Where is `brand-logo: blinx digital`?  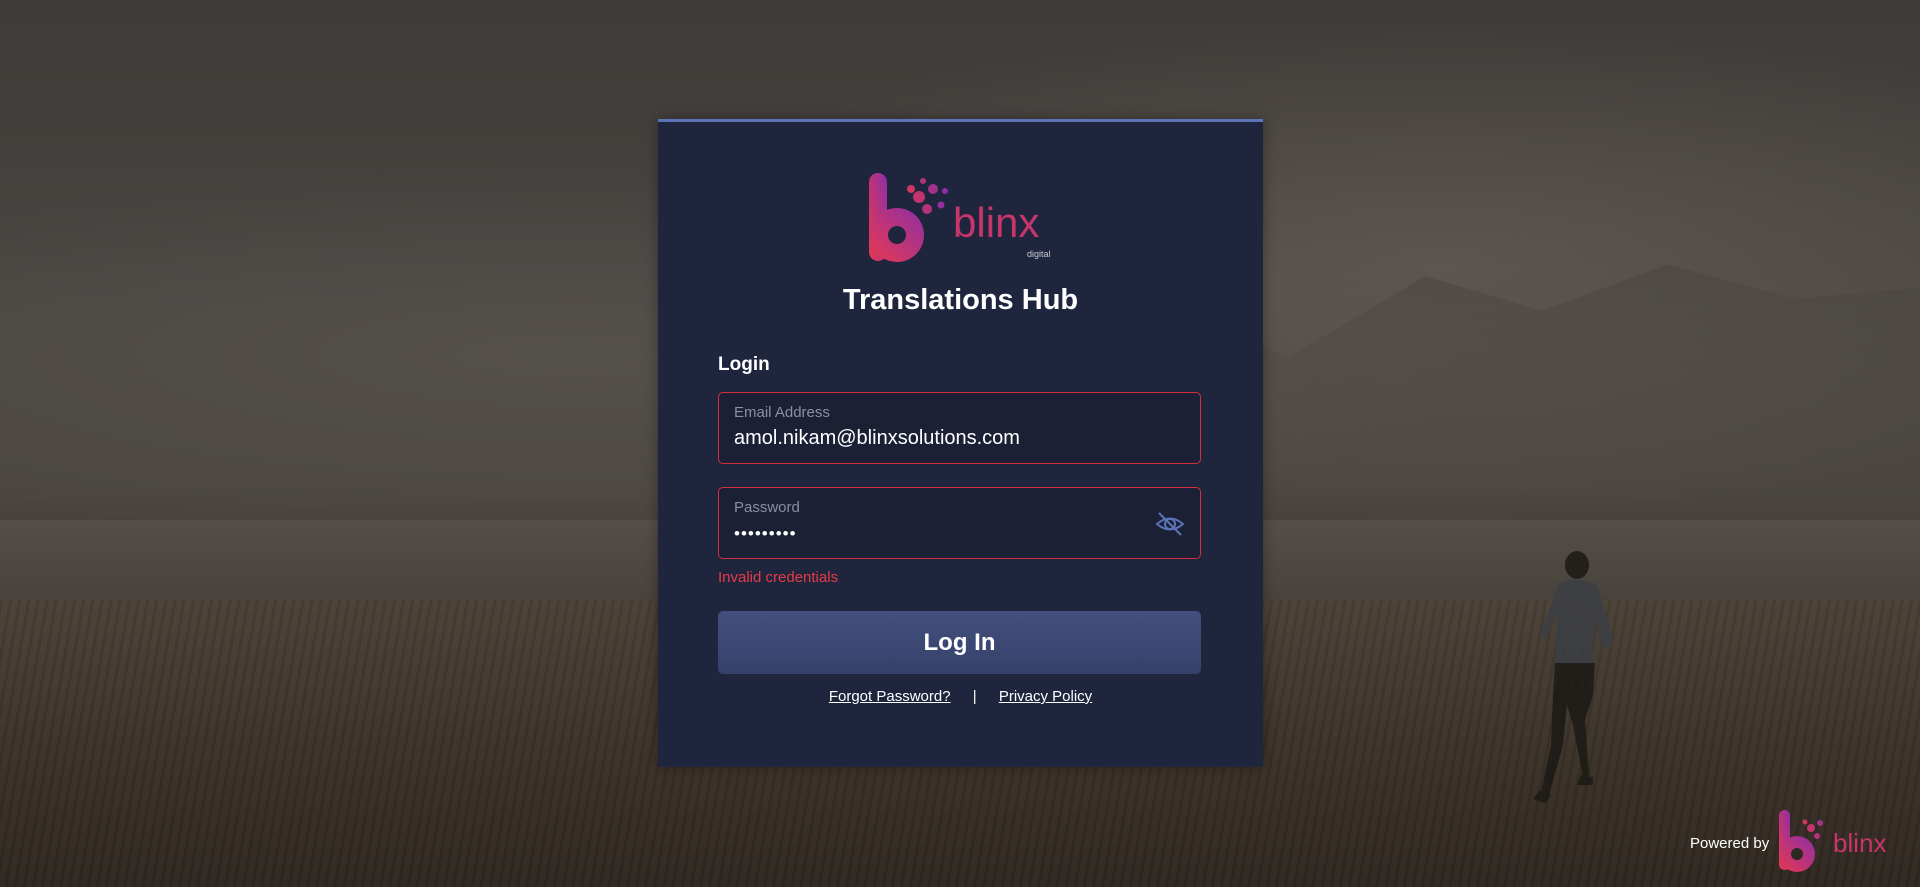
brand-logo: blinx digital is located at coordinates (960, 219).